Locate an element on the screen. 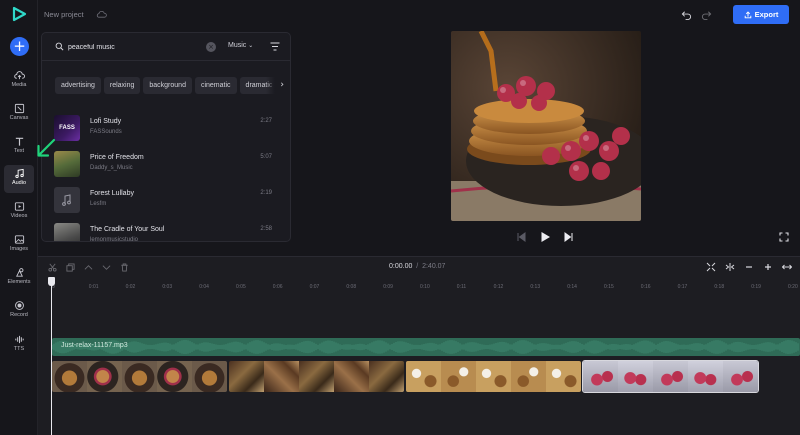  cloud-saved-icon is located at coordinates (101, 14).